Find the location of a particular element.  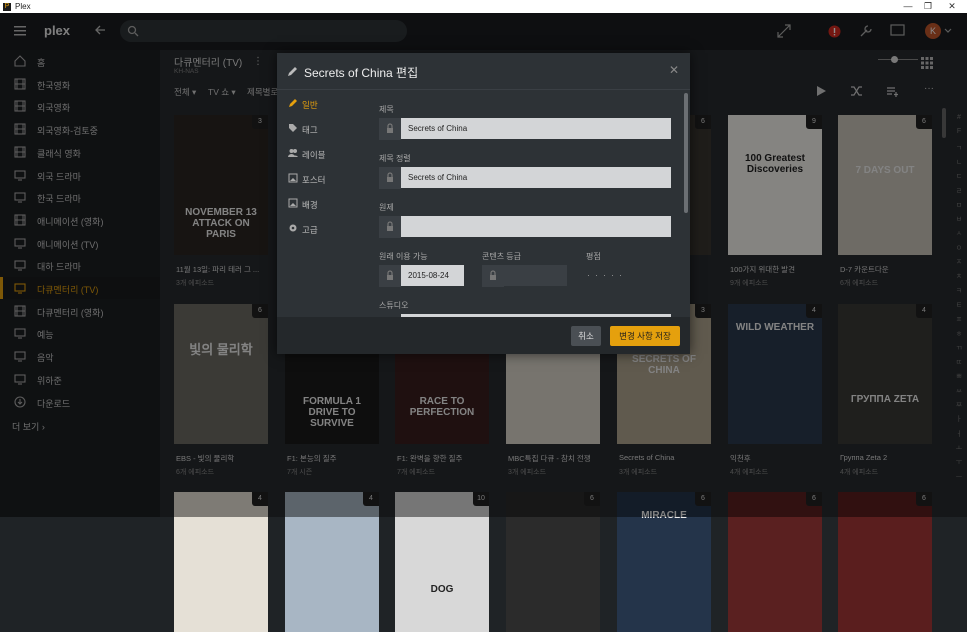

content-rating-lock-icon is located at coordinates (493, 276).